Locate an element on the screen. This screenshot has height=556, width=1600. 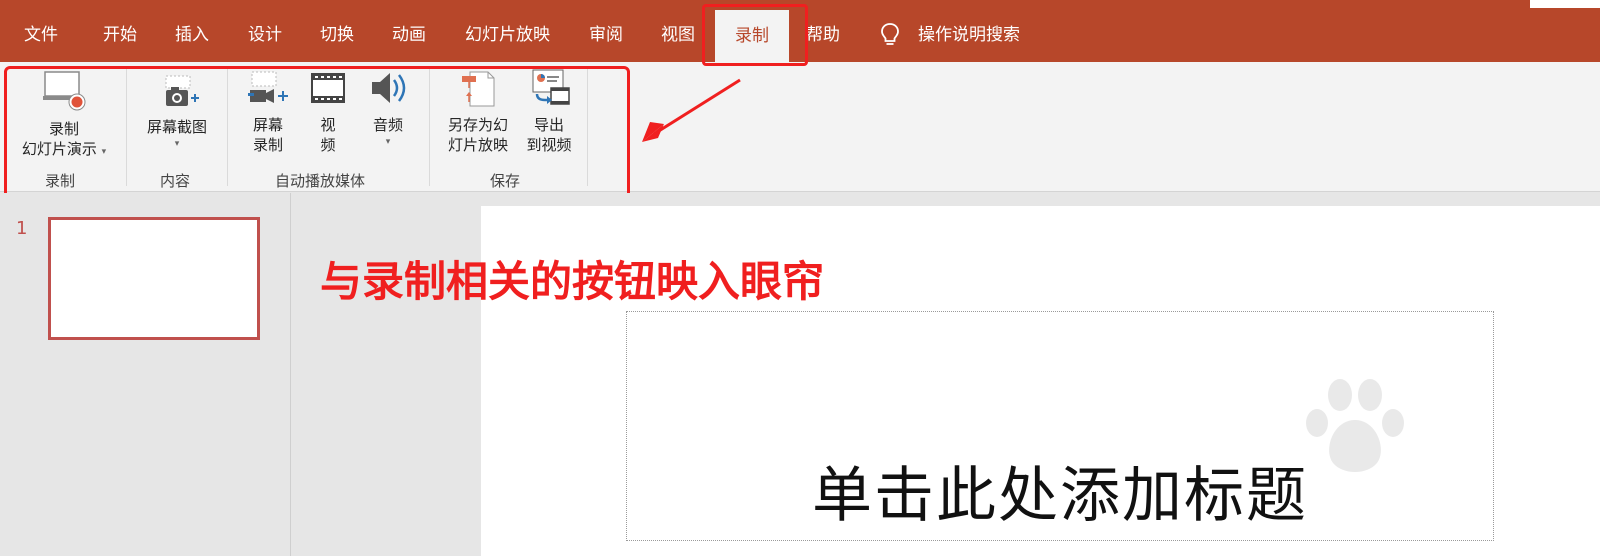
tab-home: 开始 is located at coordinates (120, 35).